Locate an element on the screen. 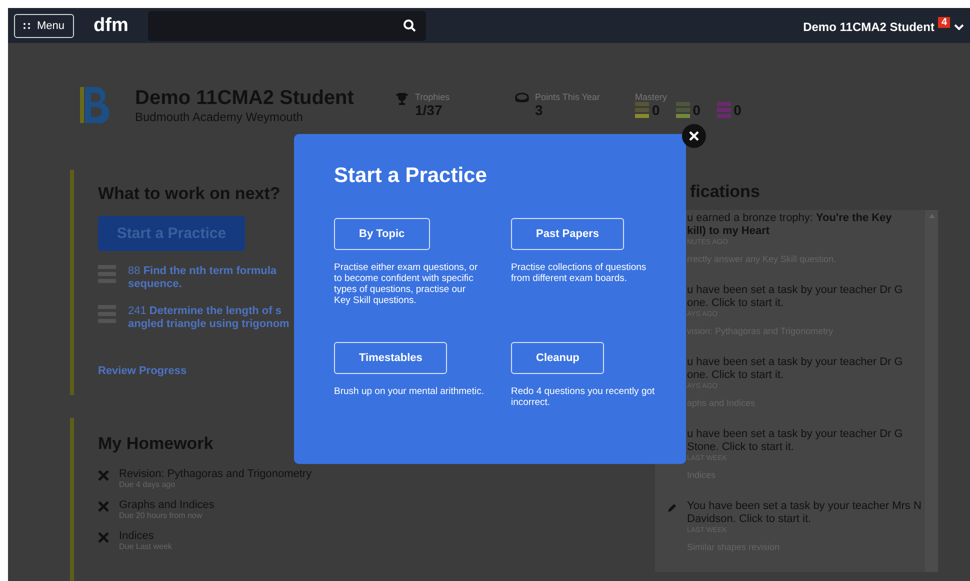 This screenshot has height=581, width=970. option-description: Practise either exam questions, or to become confident with specific types of questions, practise our Key Skill questions. is located at coordinates (406, 284).